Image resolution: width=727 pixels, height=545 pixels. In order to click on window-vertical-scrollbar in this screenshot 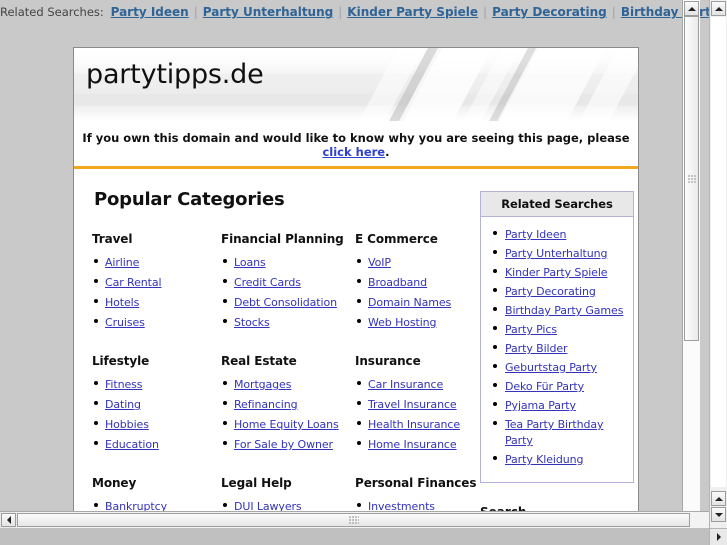, I will do `click(718, 272)`.